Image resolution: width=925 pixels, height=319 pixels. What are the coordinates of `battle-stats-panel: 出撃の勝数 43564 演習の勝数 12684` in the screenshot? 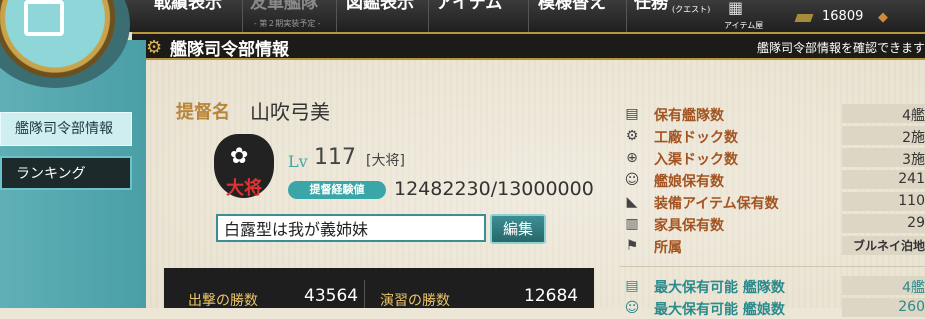 It's located at (379, 288).